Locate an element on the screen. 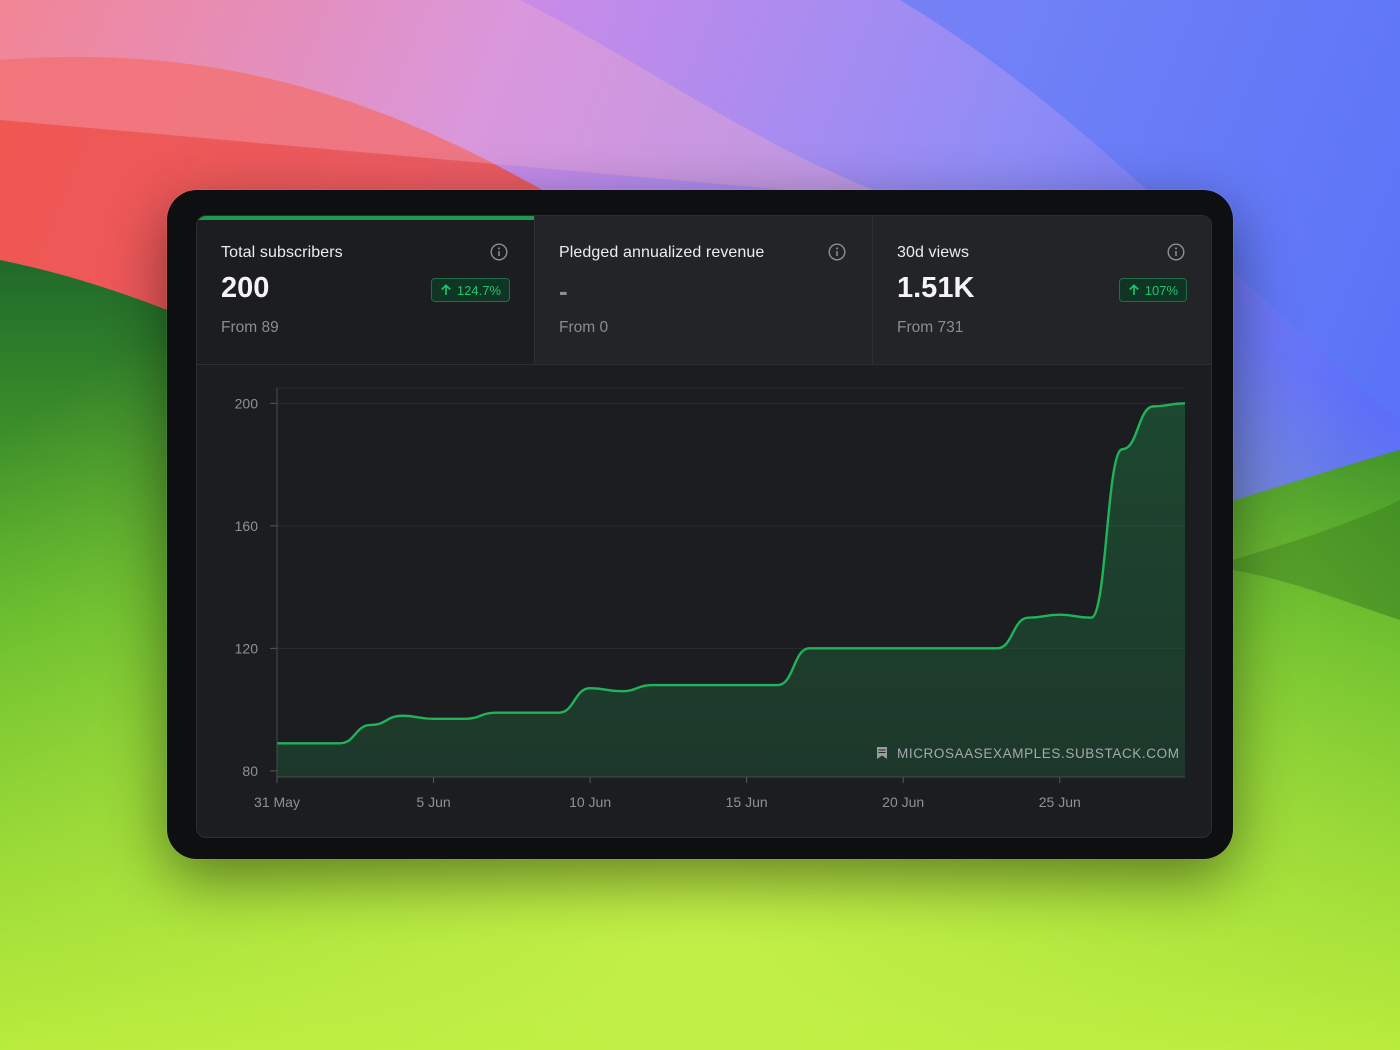  x-tick-label: 20 Jun is located at coordinates (903, 802).